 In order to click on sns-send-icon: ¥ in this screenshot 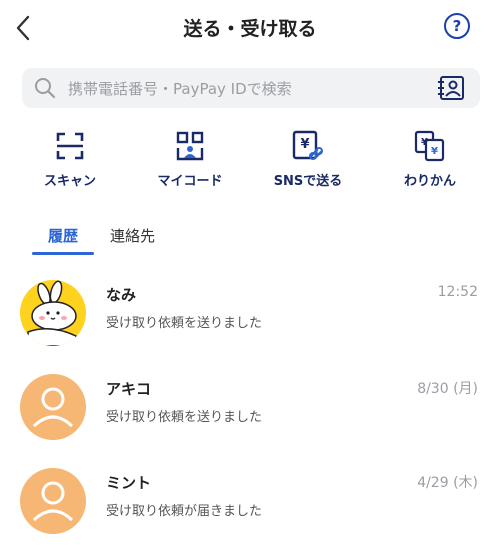, I will do `click(307, 145)`.